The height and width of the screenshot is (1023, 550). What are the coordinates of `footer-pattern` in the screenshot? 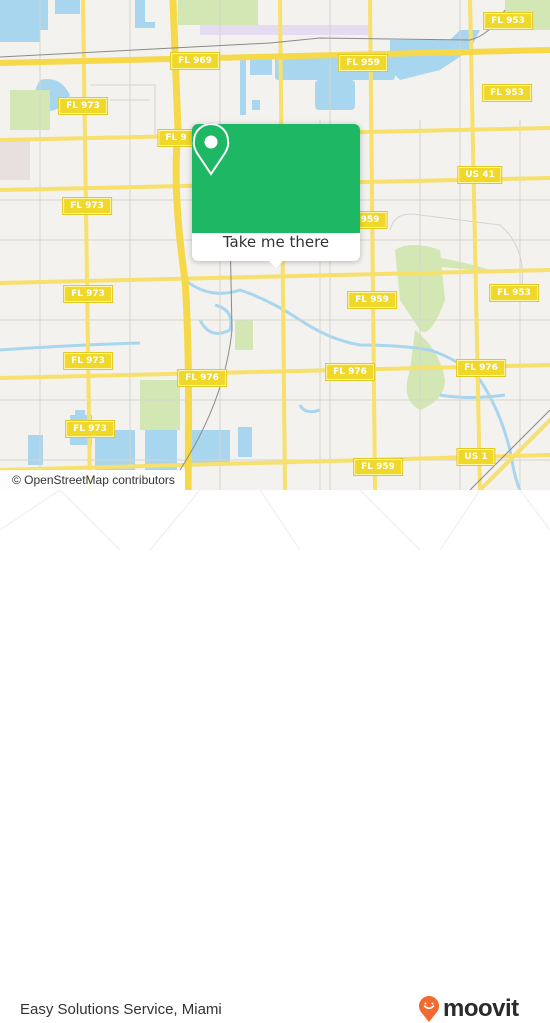 It's located at (275, 520).